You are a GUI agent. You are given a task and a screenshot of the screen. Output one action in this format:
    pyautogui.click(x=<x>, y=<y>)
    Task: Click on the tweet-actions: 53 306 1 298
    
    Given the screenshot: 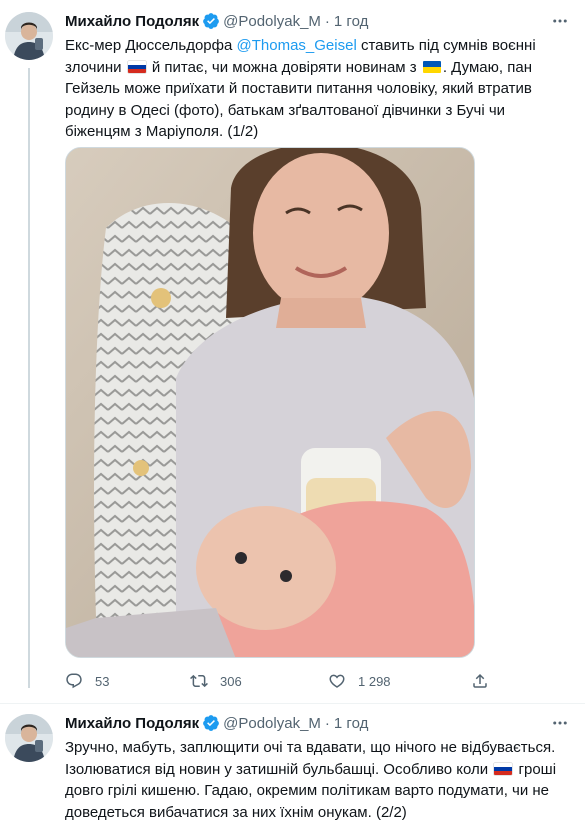 What is the action you would take?
    pyautogui.click(x=285, y=681)
    